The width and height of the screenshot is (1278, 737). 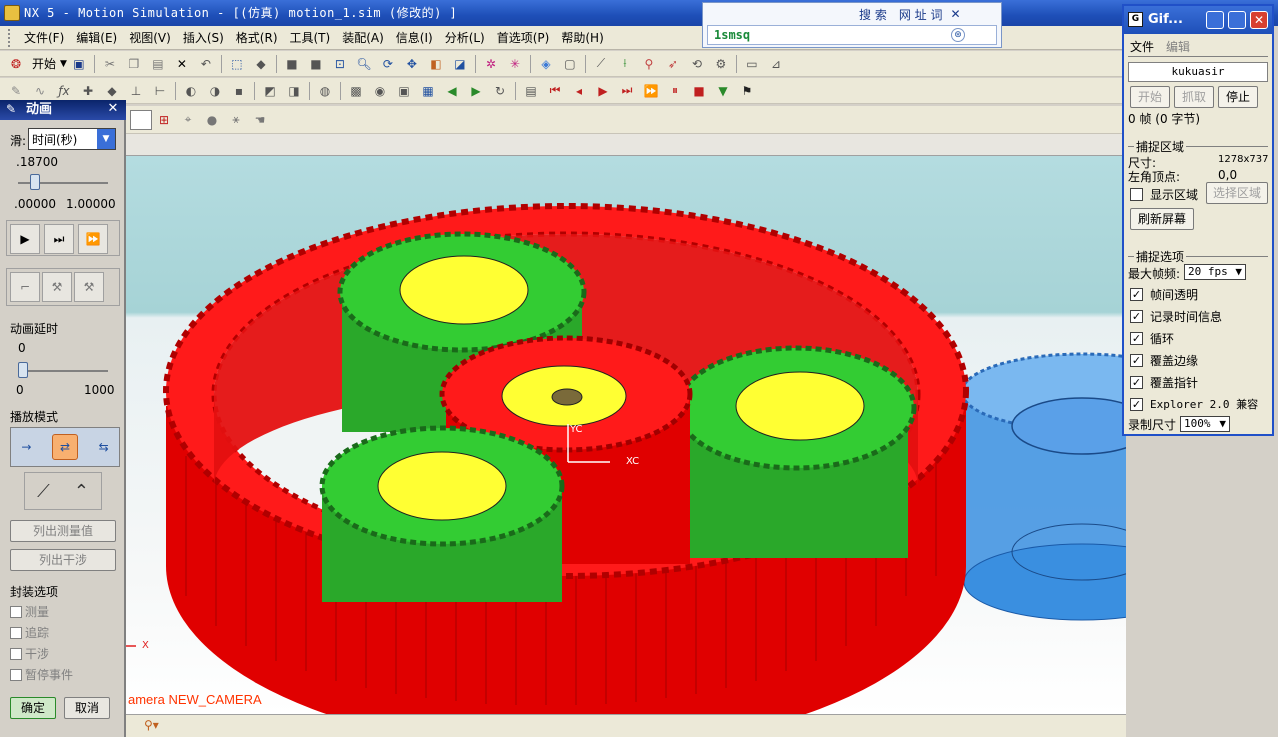 I want to click on link-icon: ⟋, so click(x=601, y=64).